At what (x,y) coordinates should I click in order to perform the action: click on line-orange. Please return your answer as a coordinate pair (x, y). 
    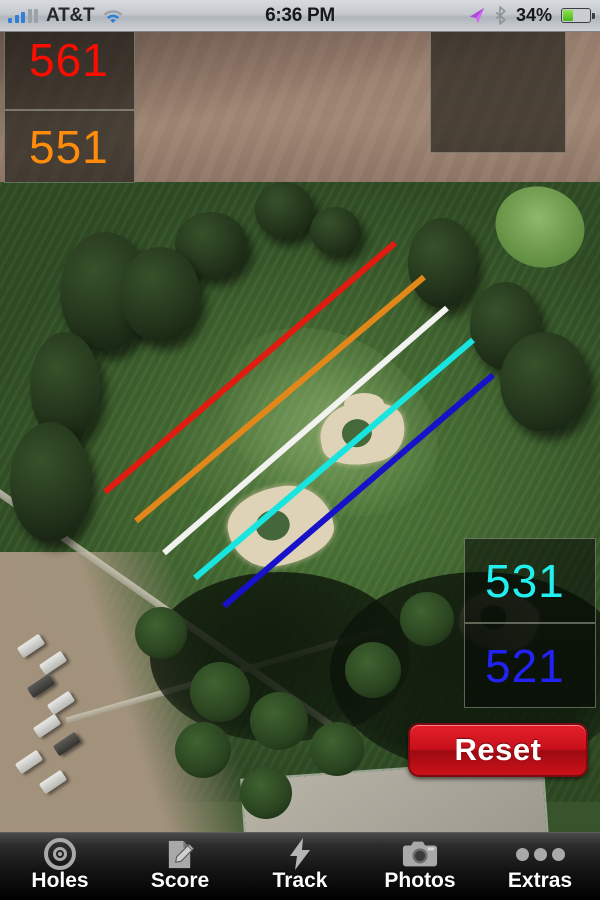
    Looking at the image, I should click on (280, 399).